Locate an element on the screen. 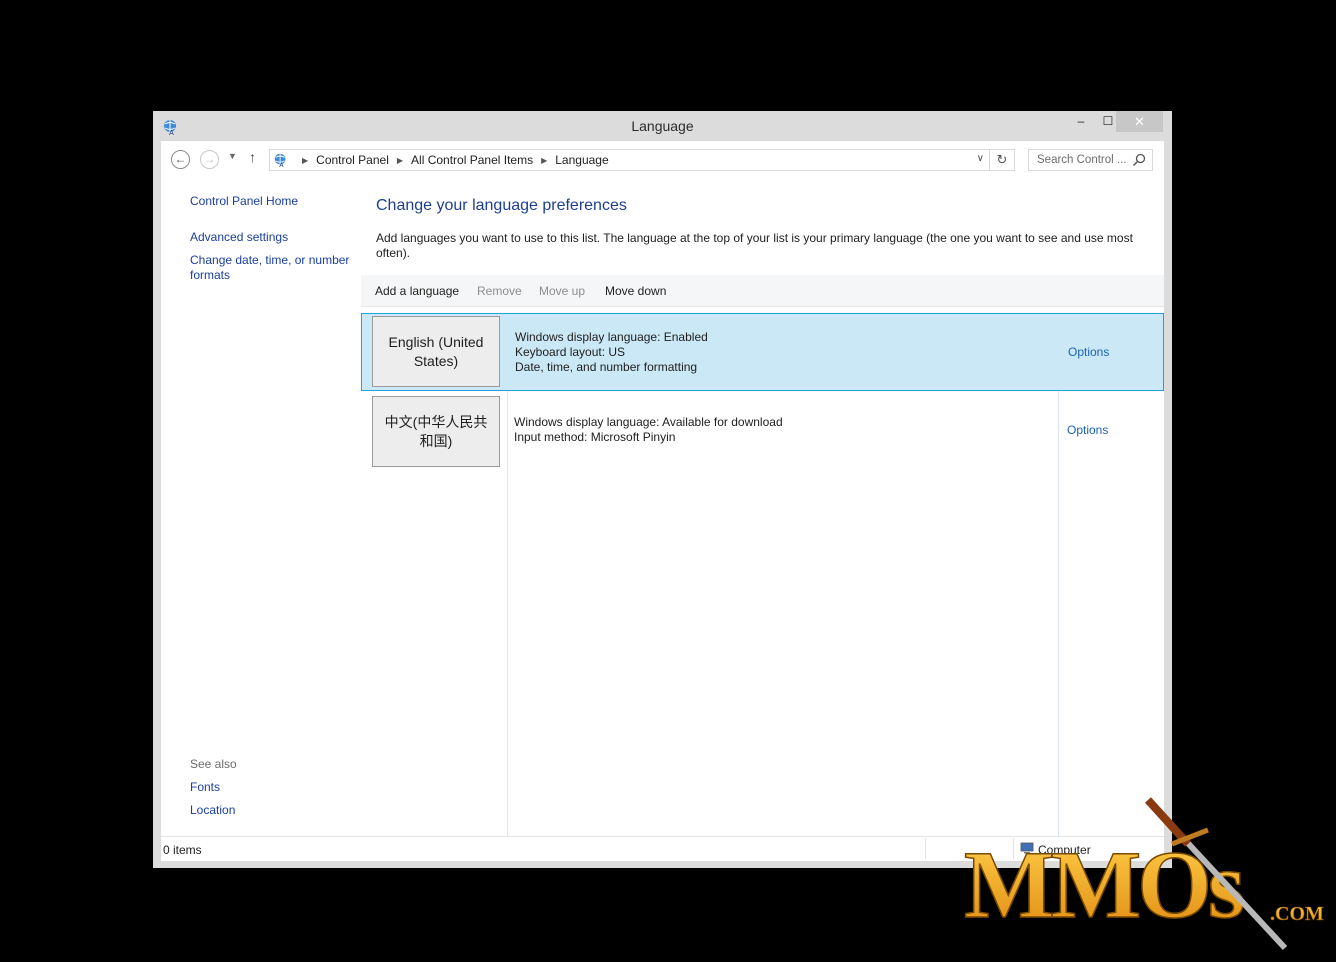  forward-button: → is located at coordinates (209, 159).